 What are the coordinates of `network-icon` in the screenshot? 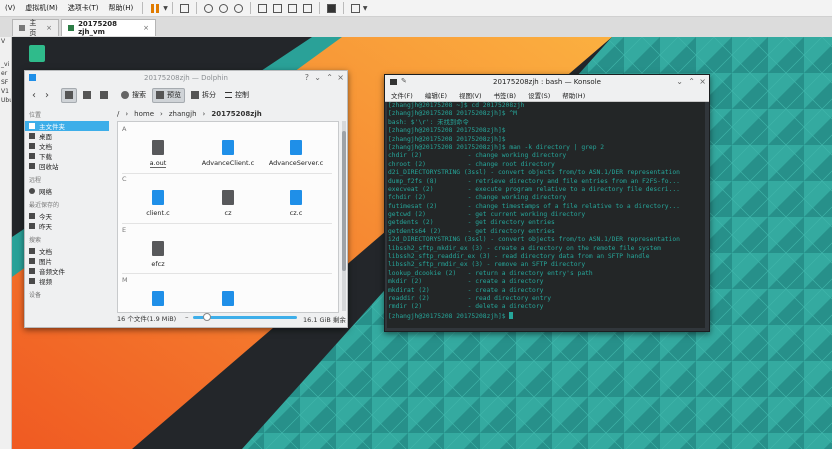 It's located at (32, 191).